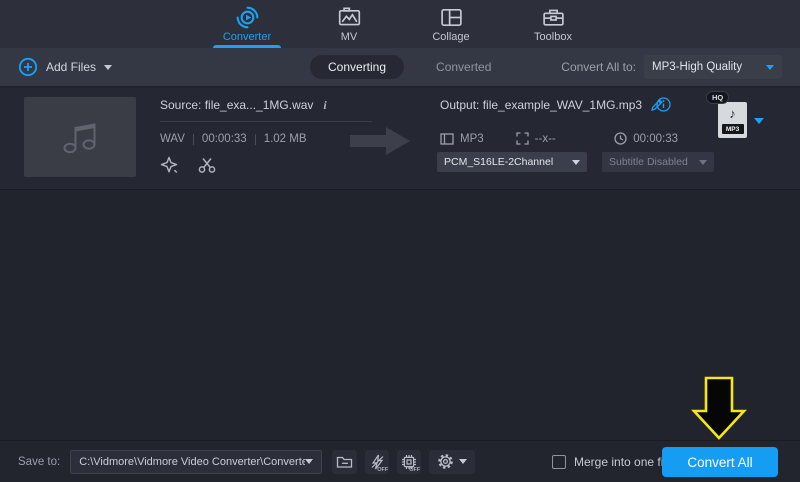 Image resolution: width=800 pixels, height=482 pixels. What do you see at coordinates (39, 461) in the screenshot?
I see `save-to-label: Save to:` at bounding box center [39, 461].